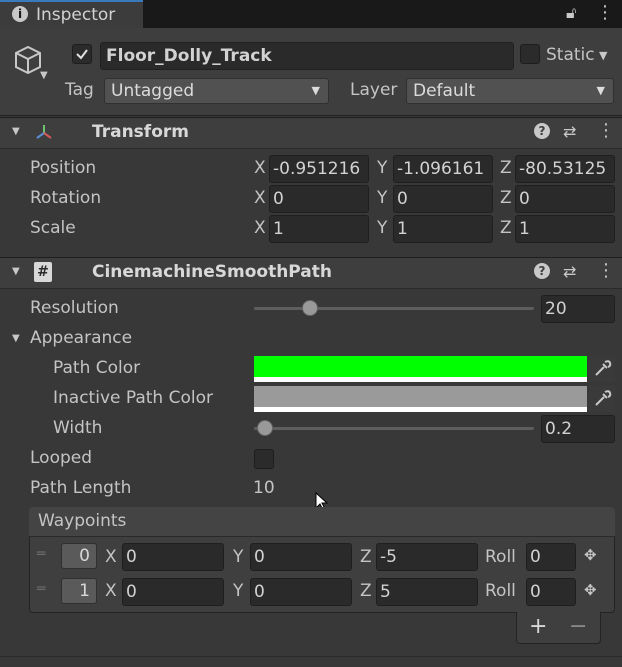 The height and width of the screenshot is (667, 622). Describe the element at coordinates (319, 199) in the screenshot. I see `rotation-x-field: 0` at that location.